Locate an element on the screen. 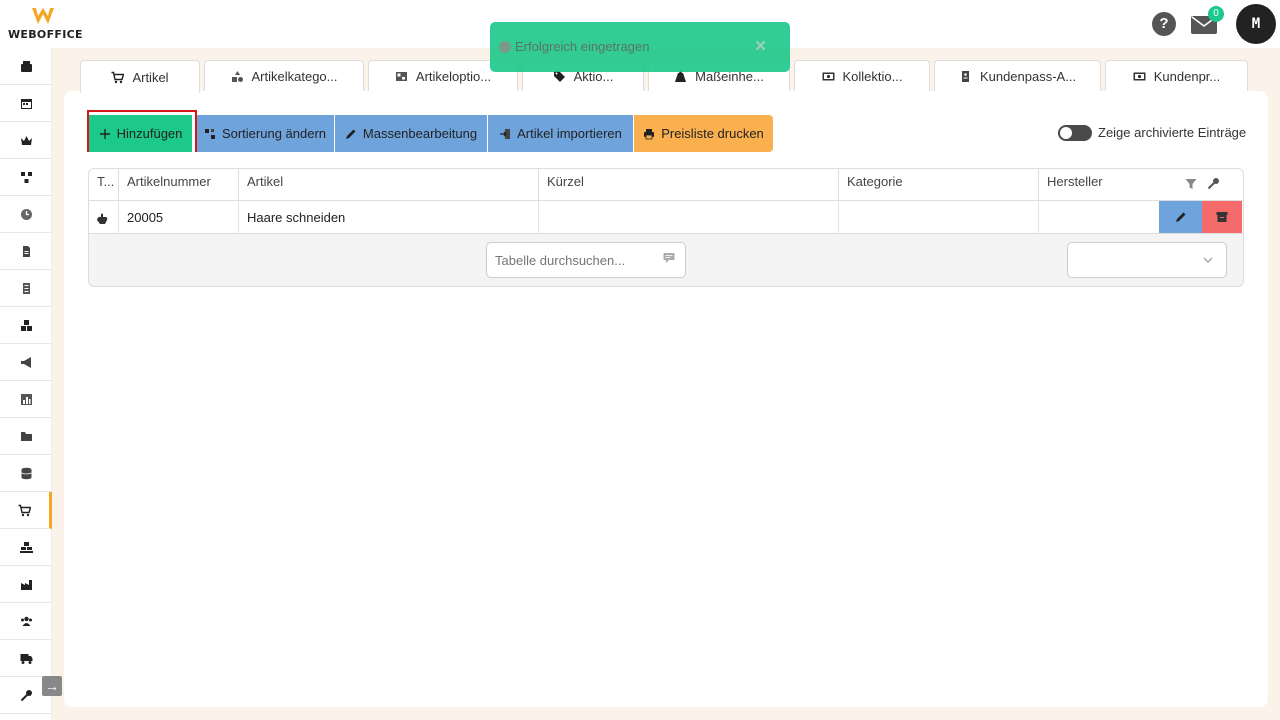 The width and height of the screenshot is (1280, 720). sidebar-item-users is located at coordinates (26, 621).